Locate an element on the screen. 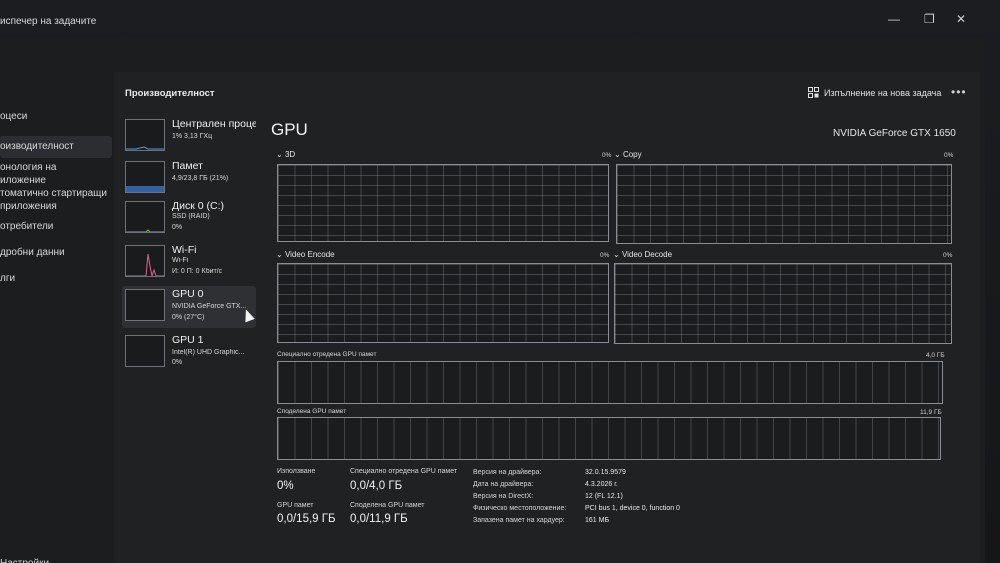  device-title: Wi-Fi is located at coordinates (184, 250).